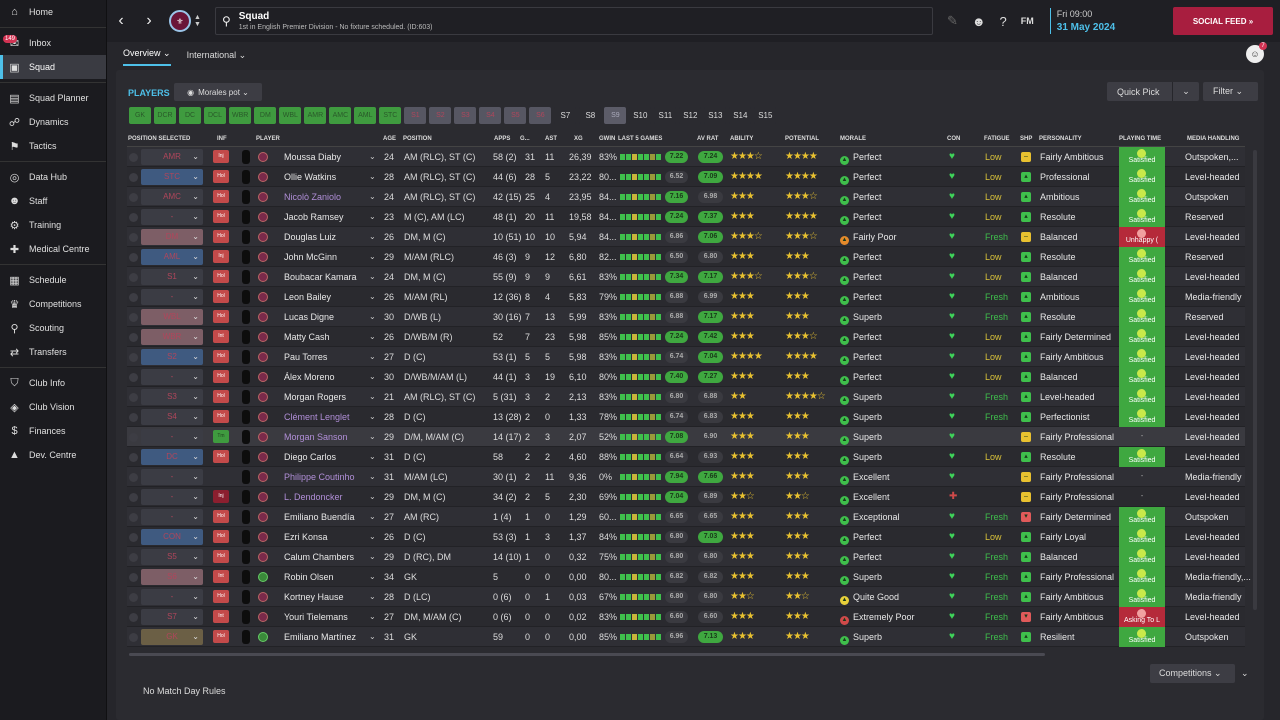 This screenshot has height=720, width=1280. Describe the element at coordinates (172, 257) in the screenshot. I see `position-select: AML ⌄` at that location.